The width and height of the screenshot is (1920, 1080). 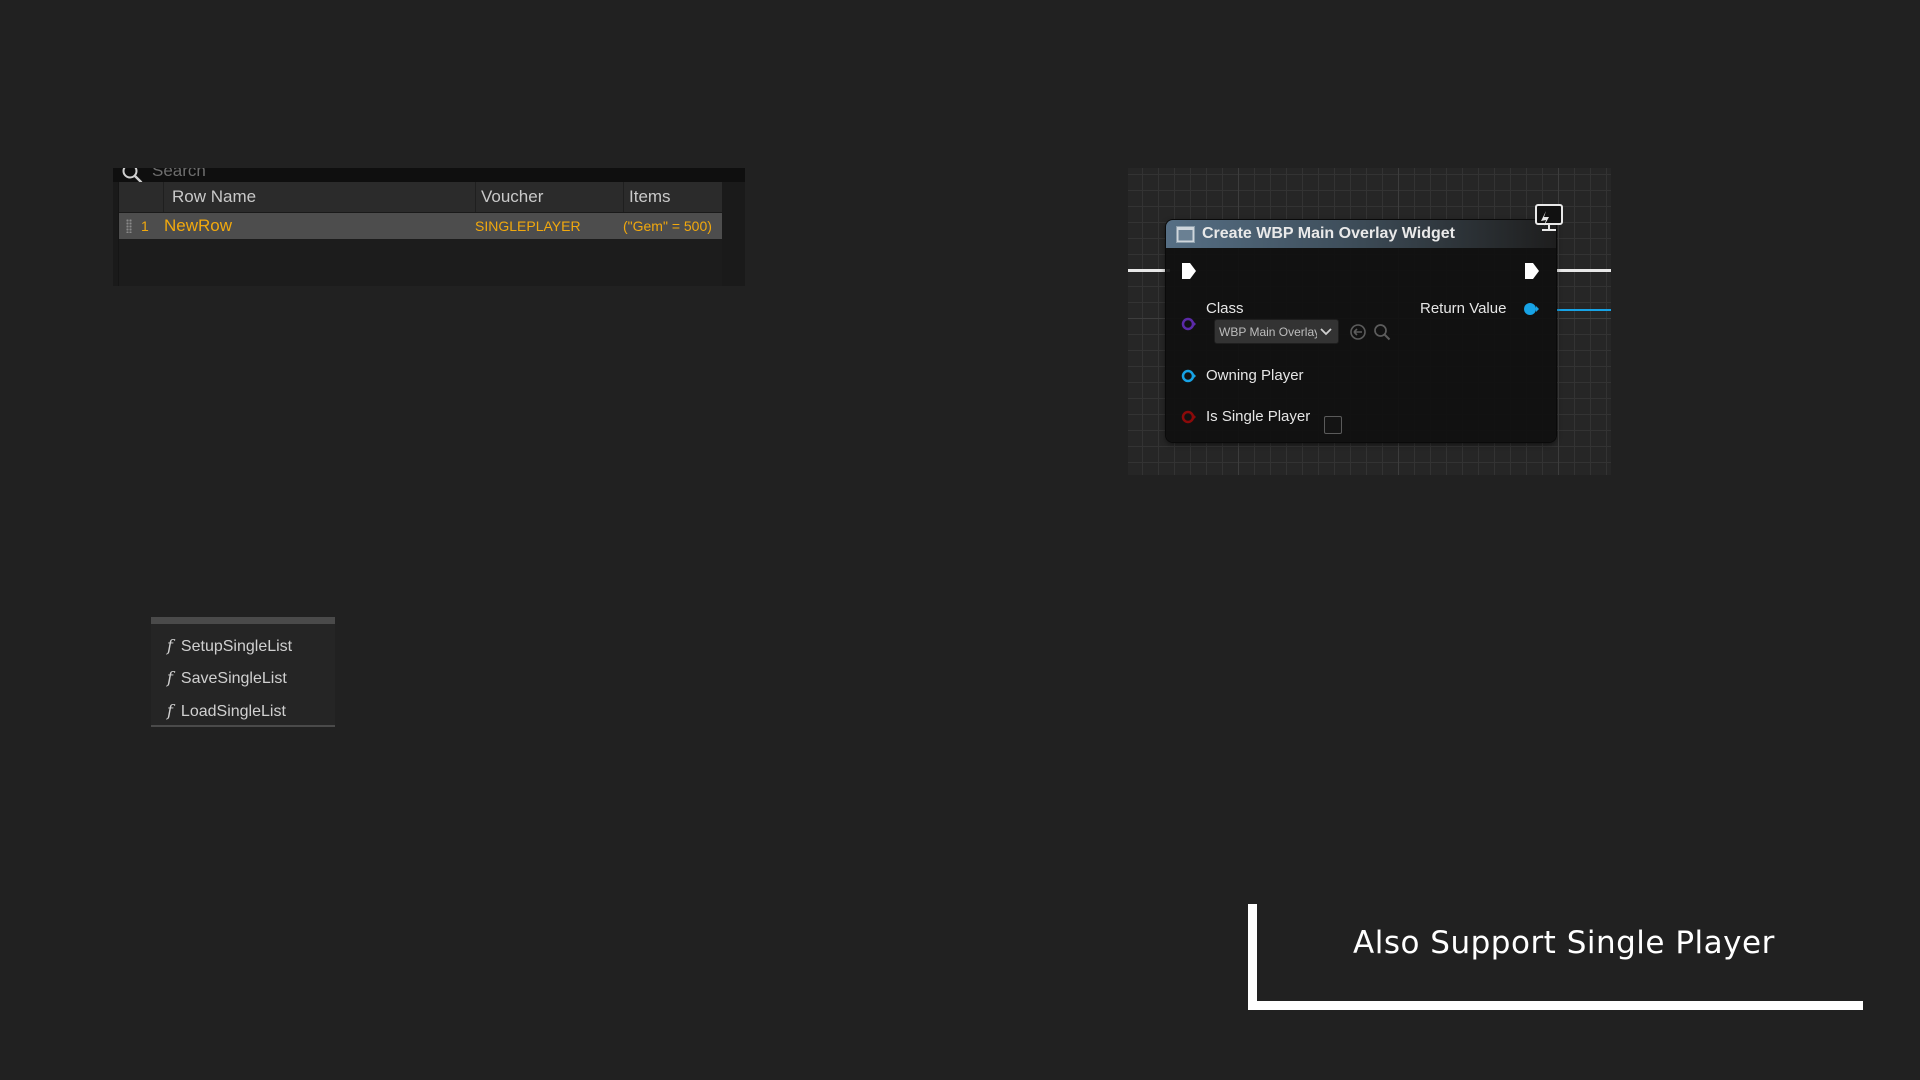 I want to click on exec-out-pin-icon, so click(x=1532, y=273).